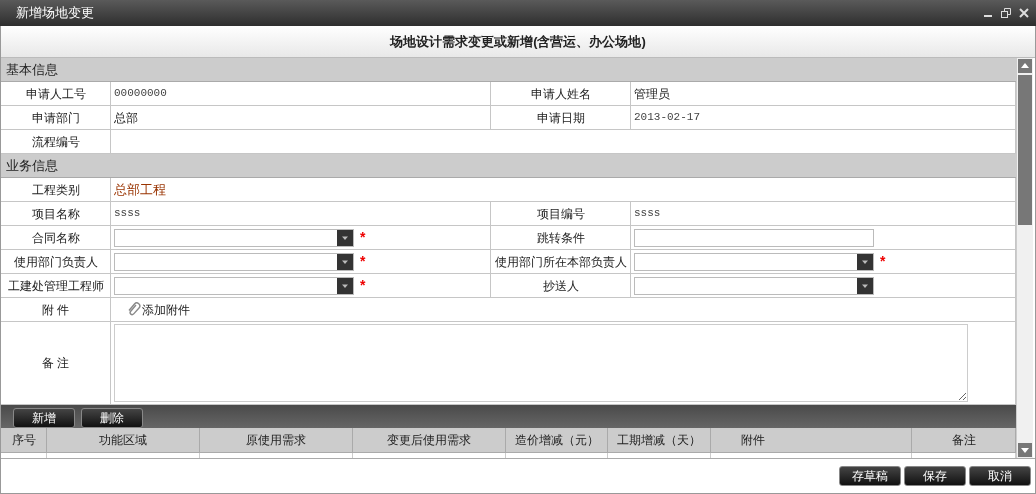  Describe the element at coordinates (44, 418) in the screenshot. I see `toolbar-button: 新增` at that location.